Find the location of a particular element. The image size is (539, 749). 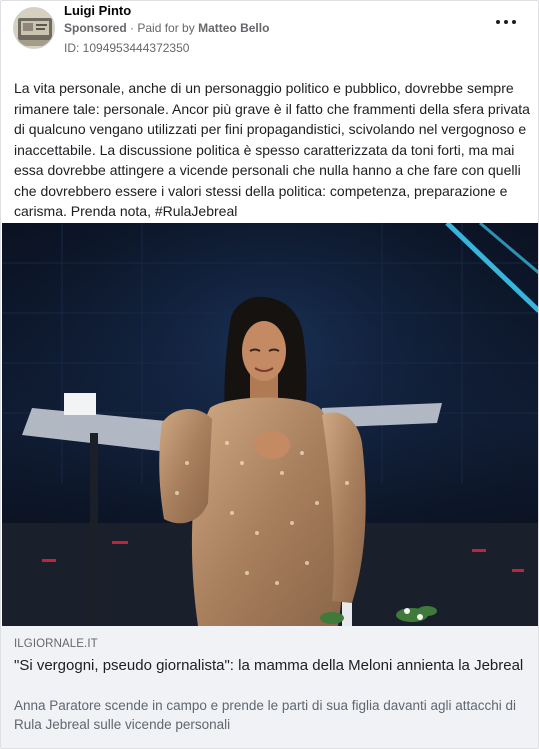

ad-id: ID: 1094953444372350 is located at coordinates (127, 48).